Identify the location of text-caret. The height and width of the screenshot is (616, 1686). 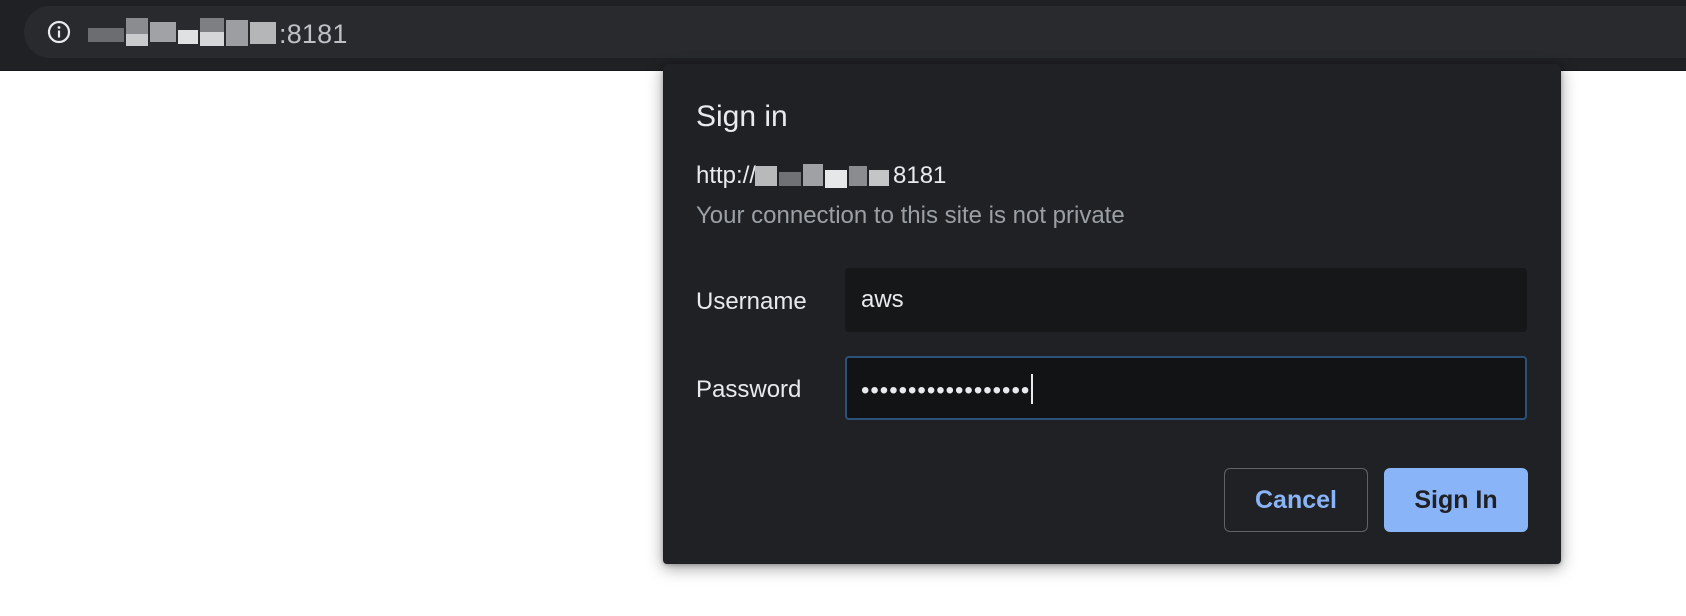
(1032, 389).